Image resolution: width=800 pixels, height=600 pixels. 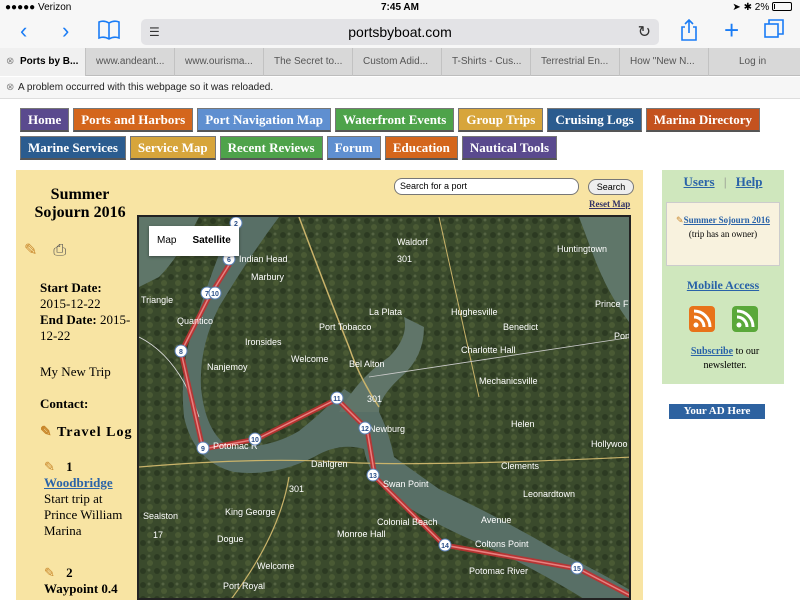 I want to click on battery-indicator: ➤ ✱ 2%, so click(x=762, y=7).